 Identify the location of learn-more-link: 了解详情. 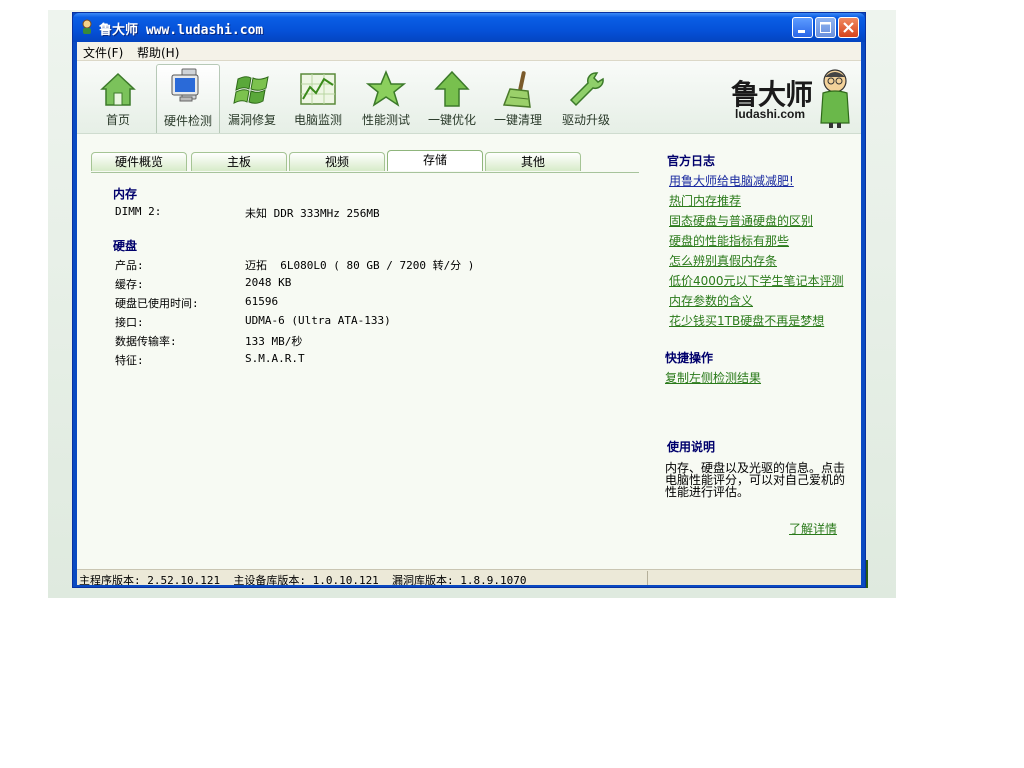
(813, 528).